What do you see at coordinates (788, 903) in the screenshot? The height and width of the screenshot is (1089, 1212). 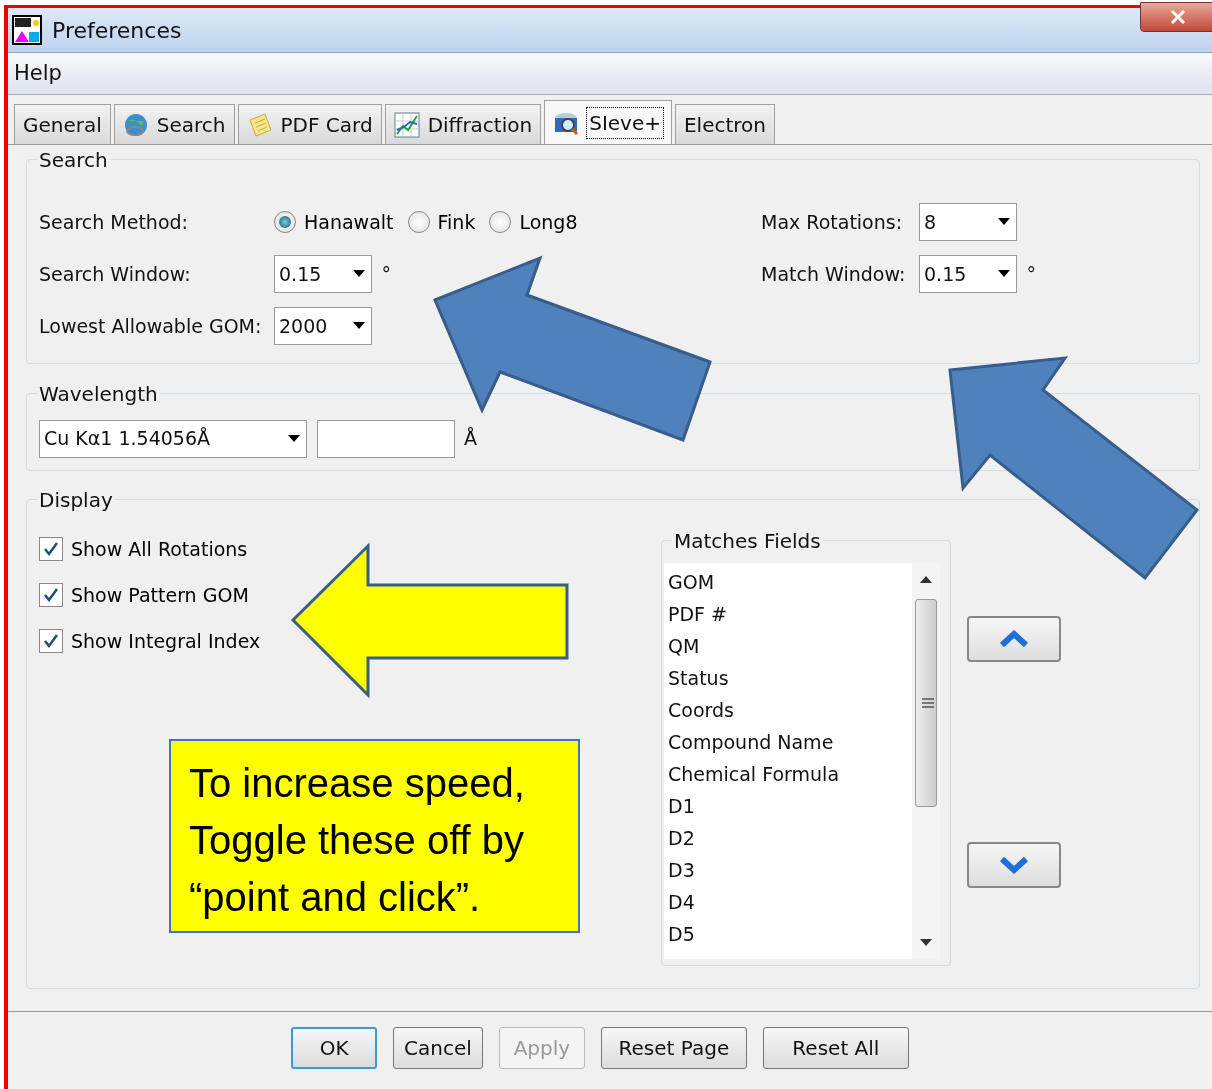 I see `list-item: D4` at bounding box center [788, 903].